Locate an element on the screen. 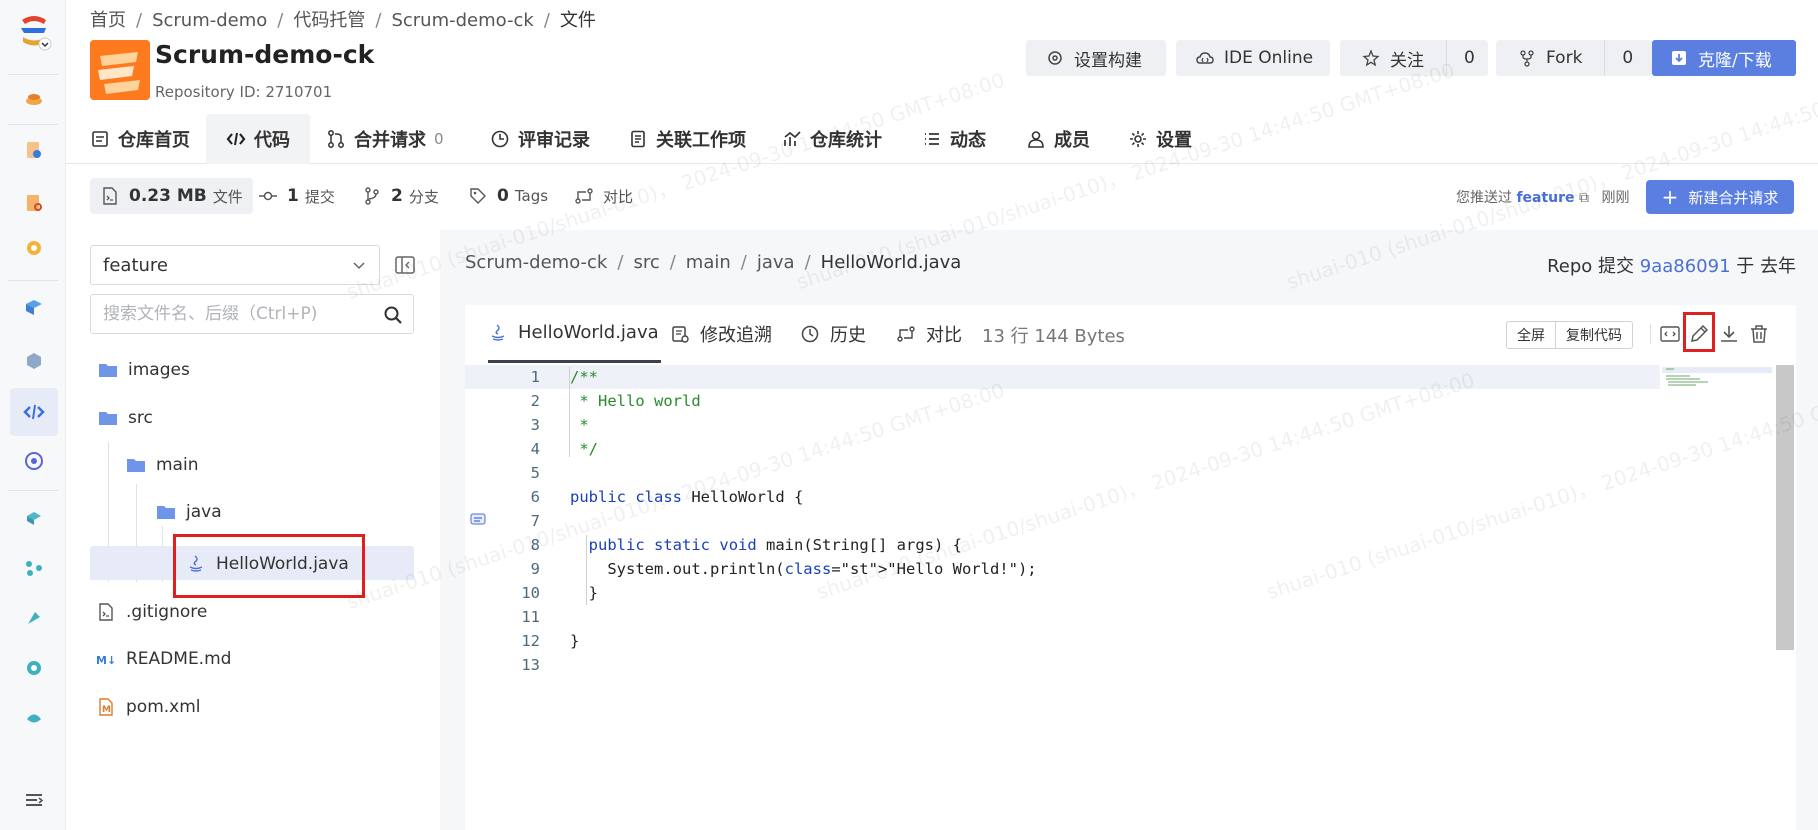  commit-hash-link: 9aa86091 is located at coordinates (1685, 266).